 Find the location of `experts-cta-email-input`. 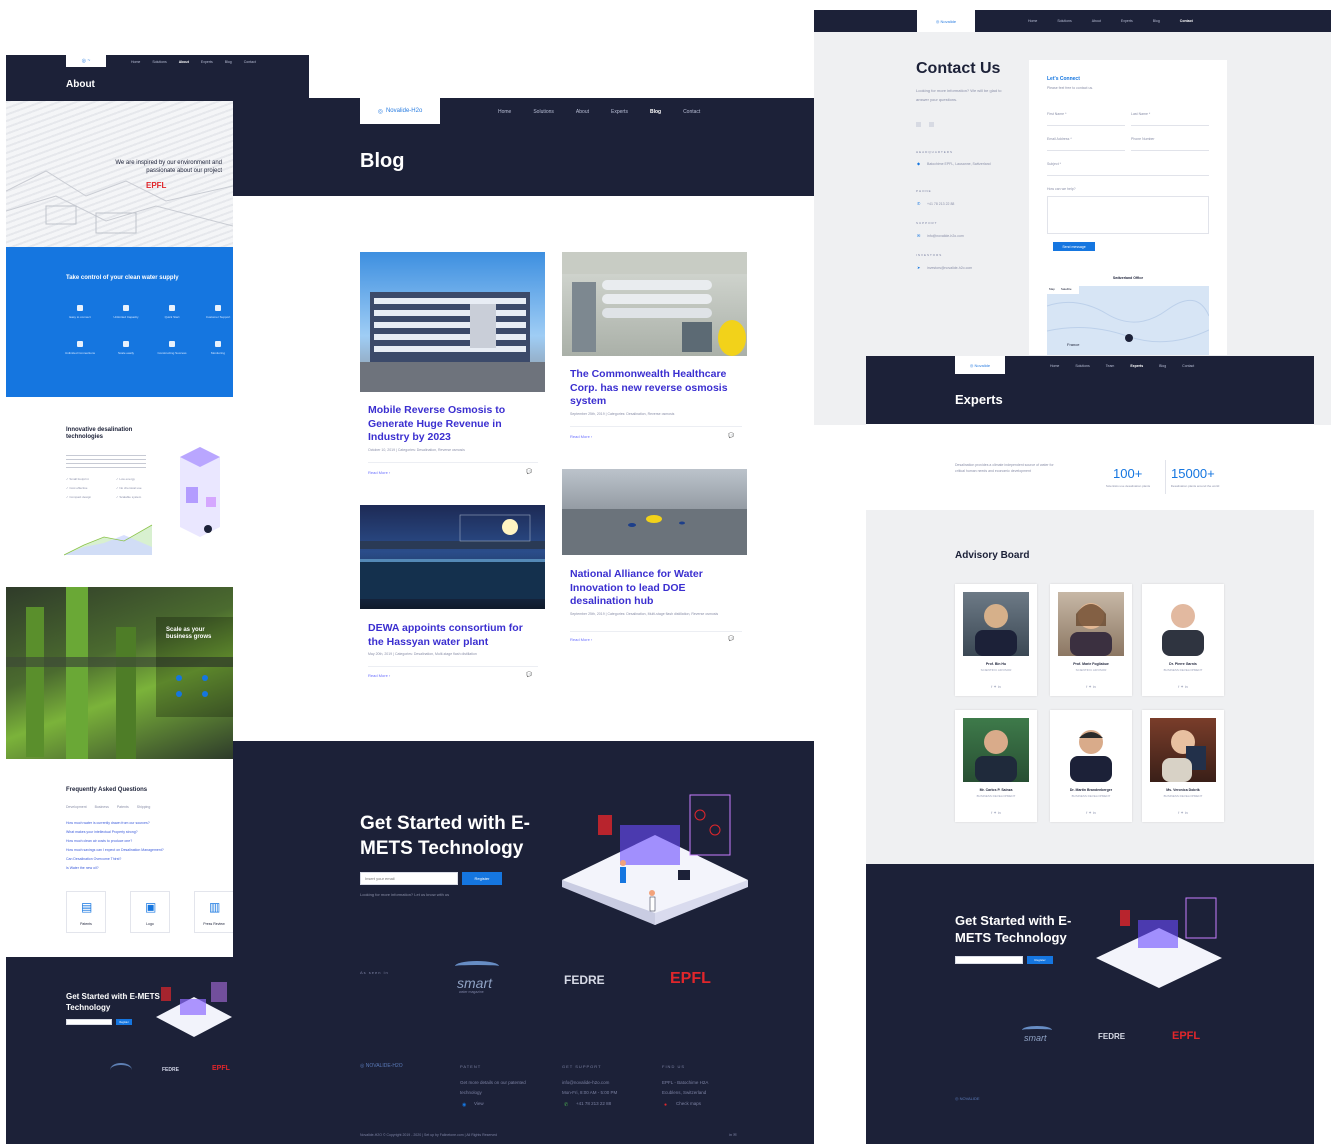

experts-cta-email-input is located at coordinates (989, 960).